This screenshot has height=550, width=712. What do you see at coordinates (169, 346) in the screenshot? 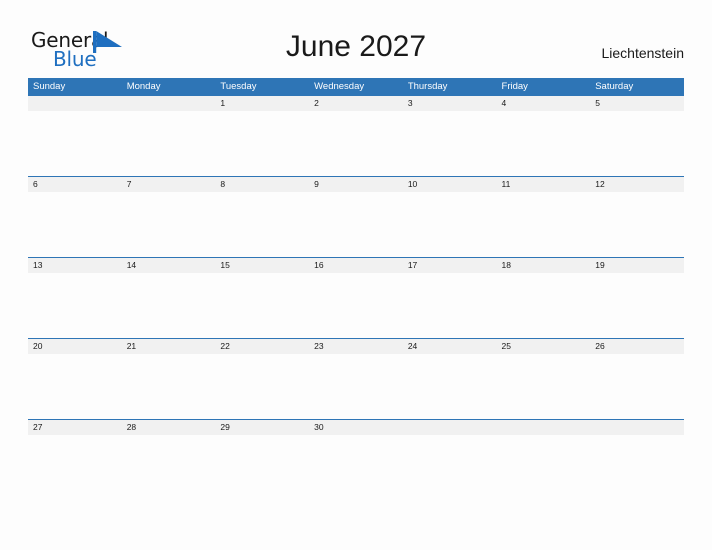
I see `day-number-cell: 21` at bounding box center [169, 346].